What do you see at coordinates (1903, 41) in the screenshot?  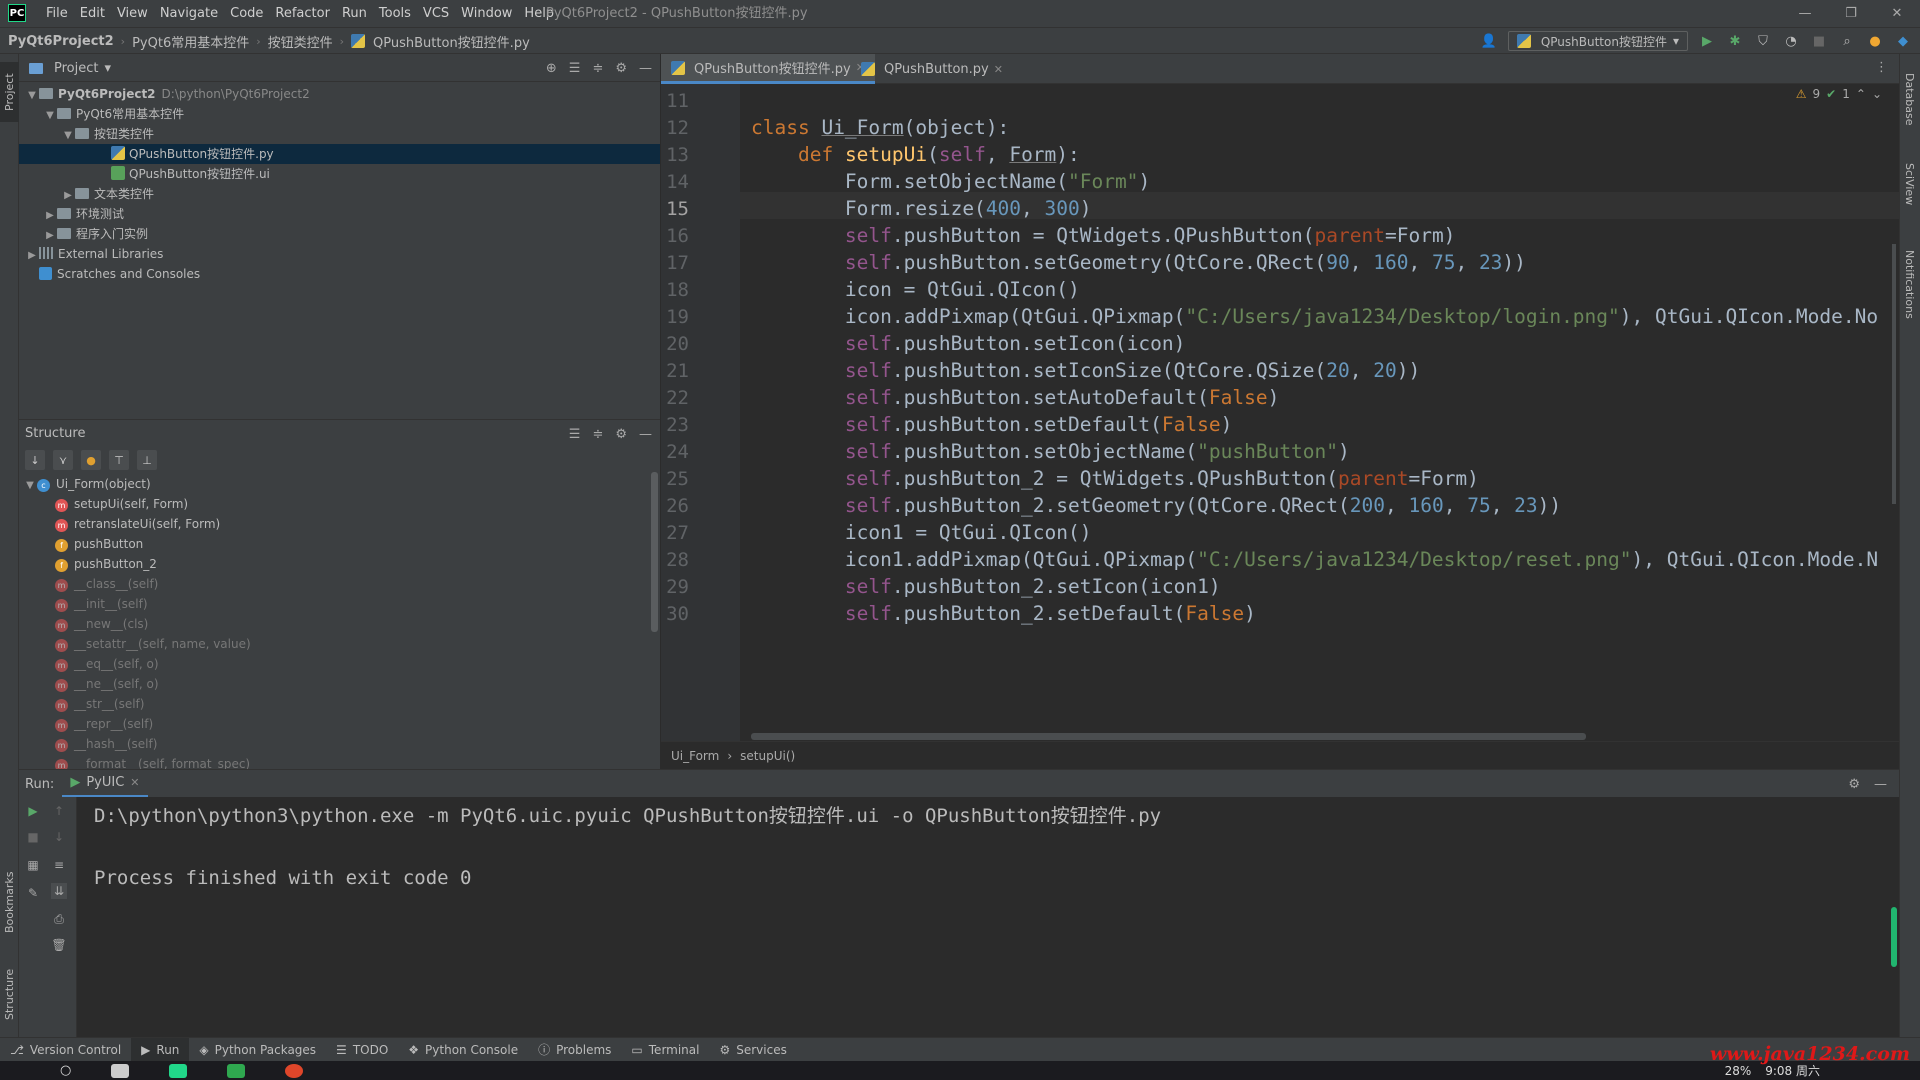 I see `plugin-icon: ◆` at bounding box center [1903, 41].